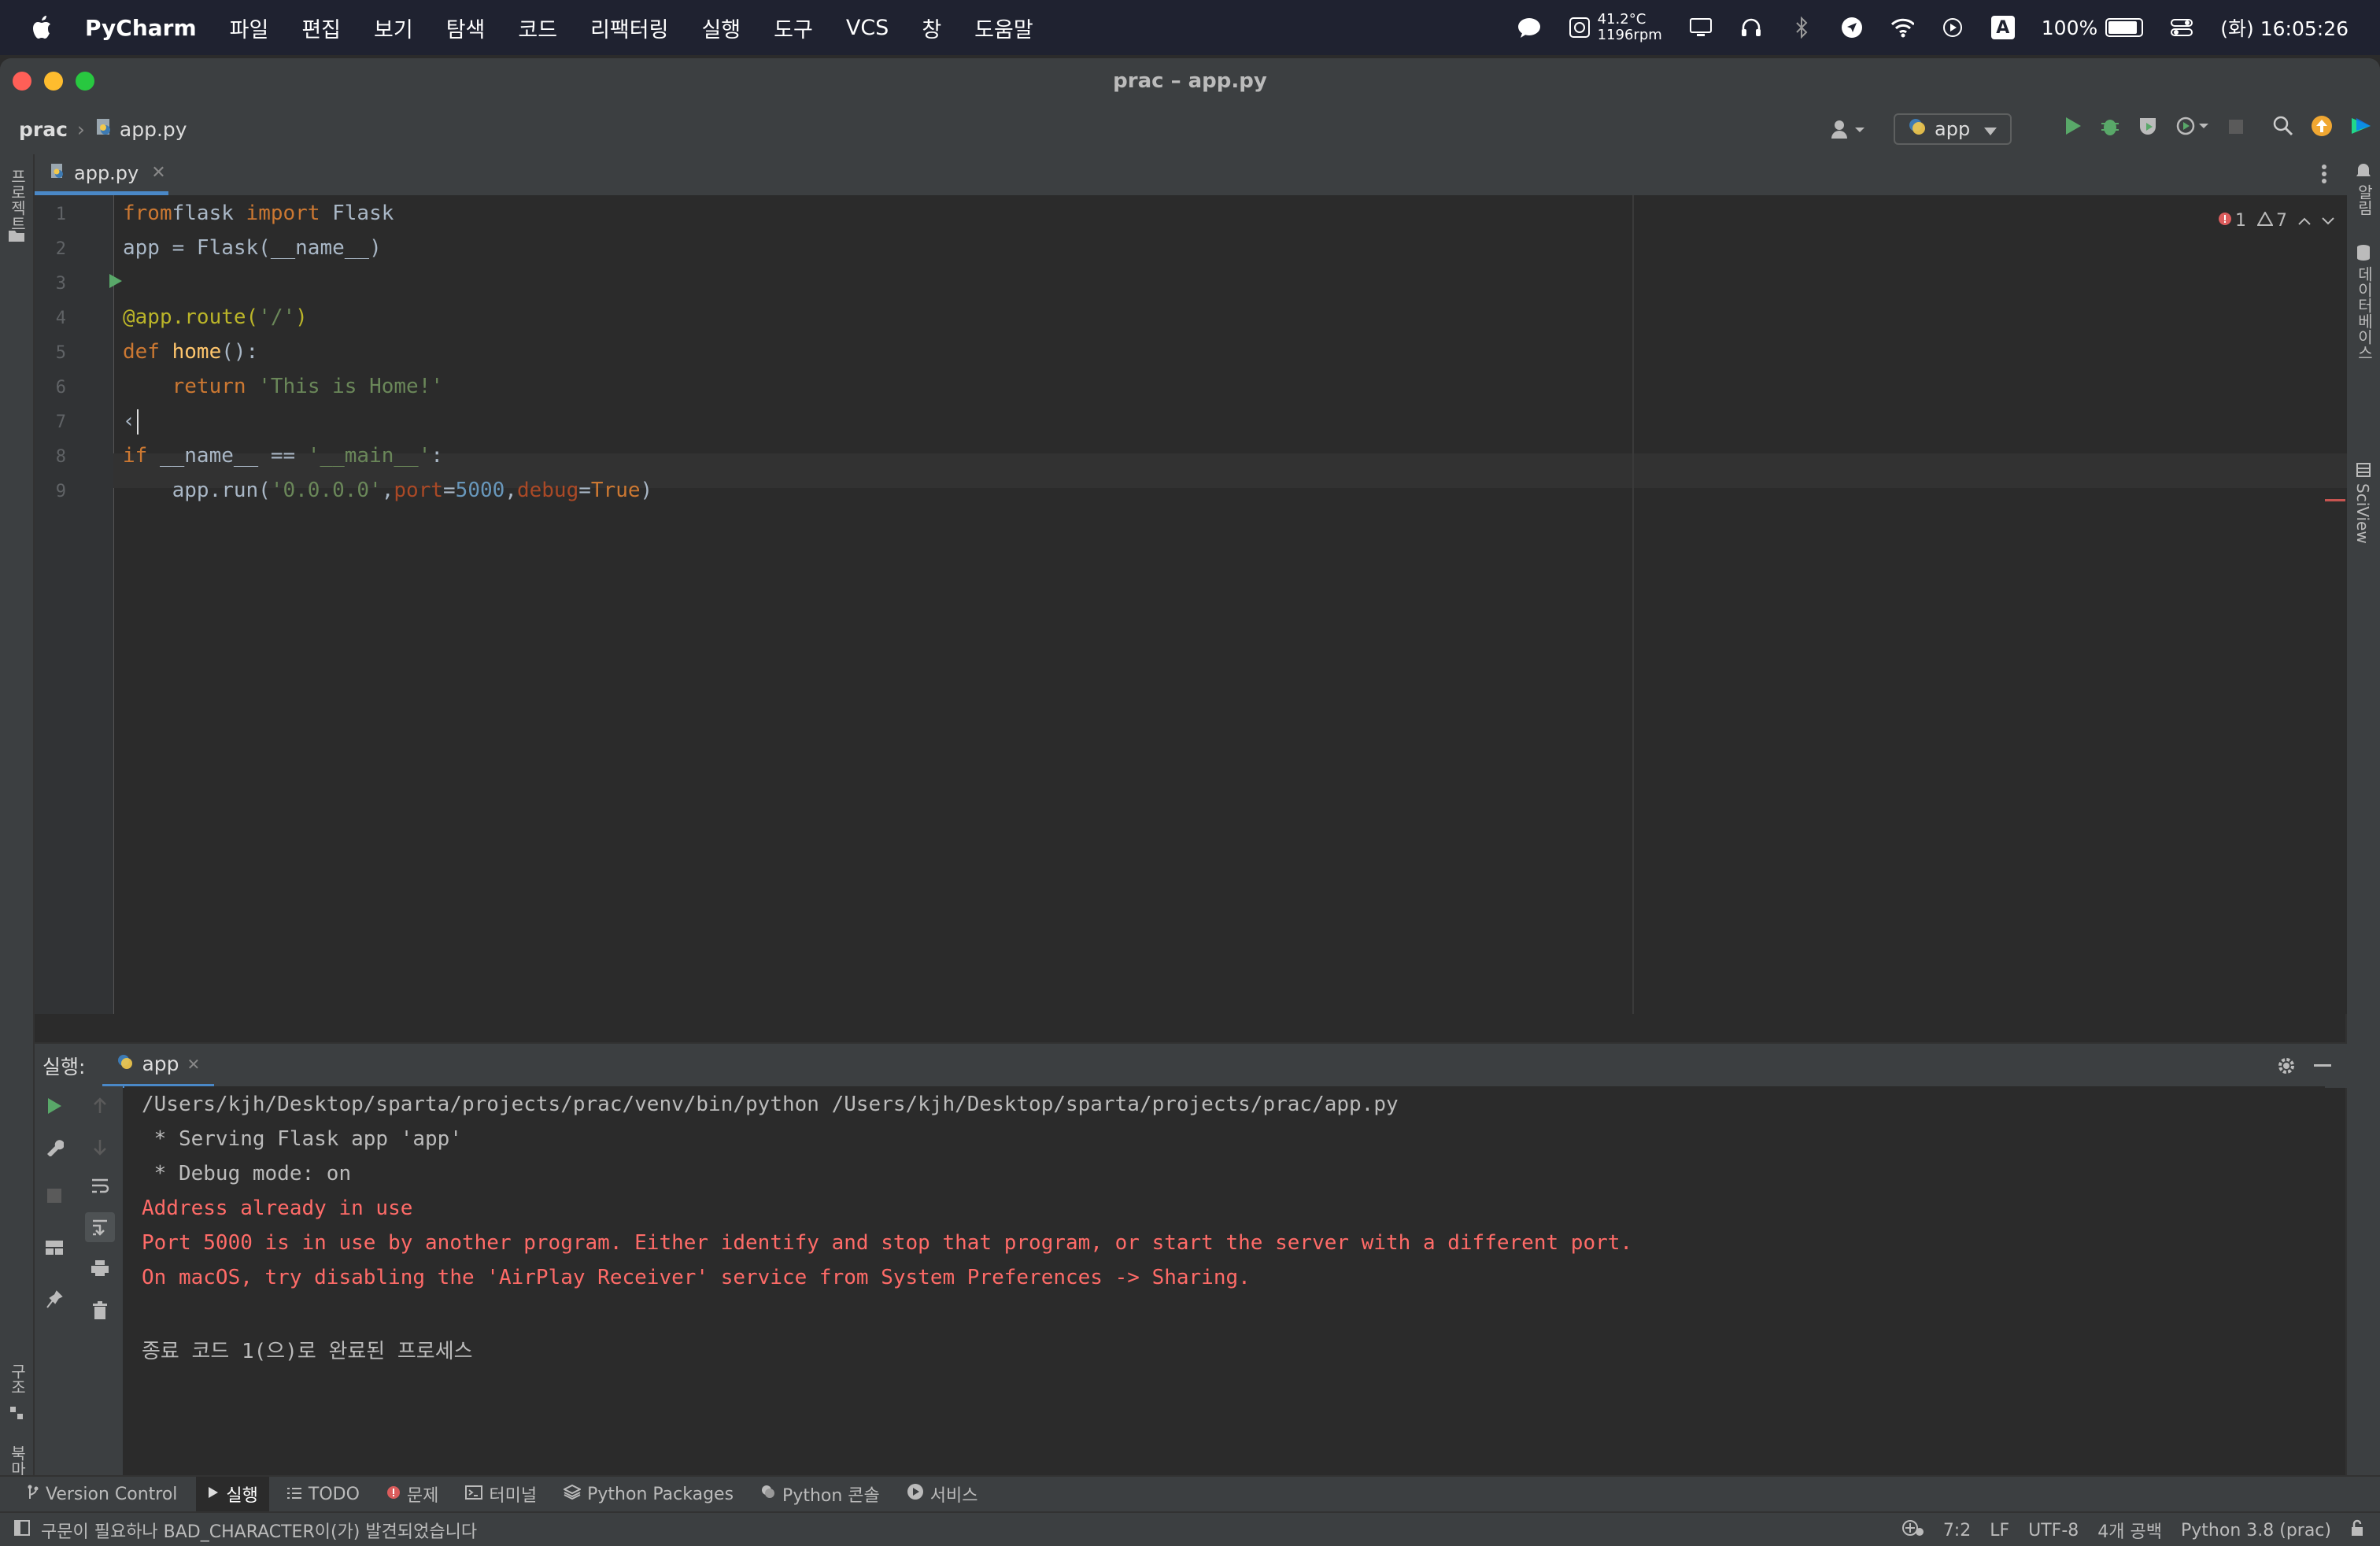  Describe the element at coordinates (2256, 1530) in the screenshot. I see `python-interpreter: Python 3.8 (prac)` at that location.